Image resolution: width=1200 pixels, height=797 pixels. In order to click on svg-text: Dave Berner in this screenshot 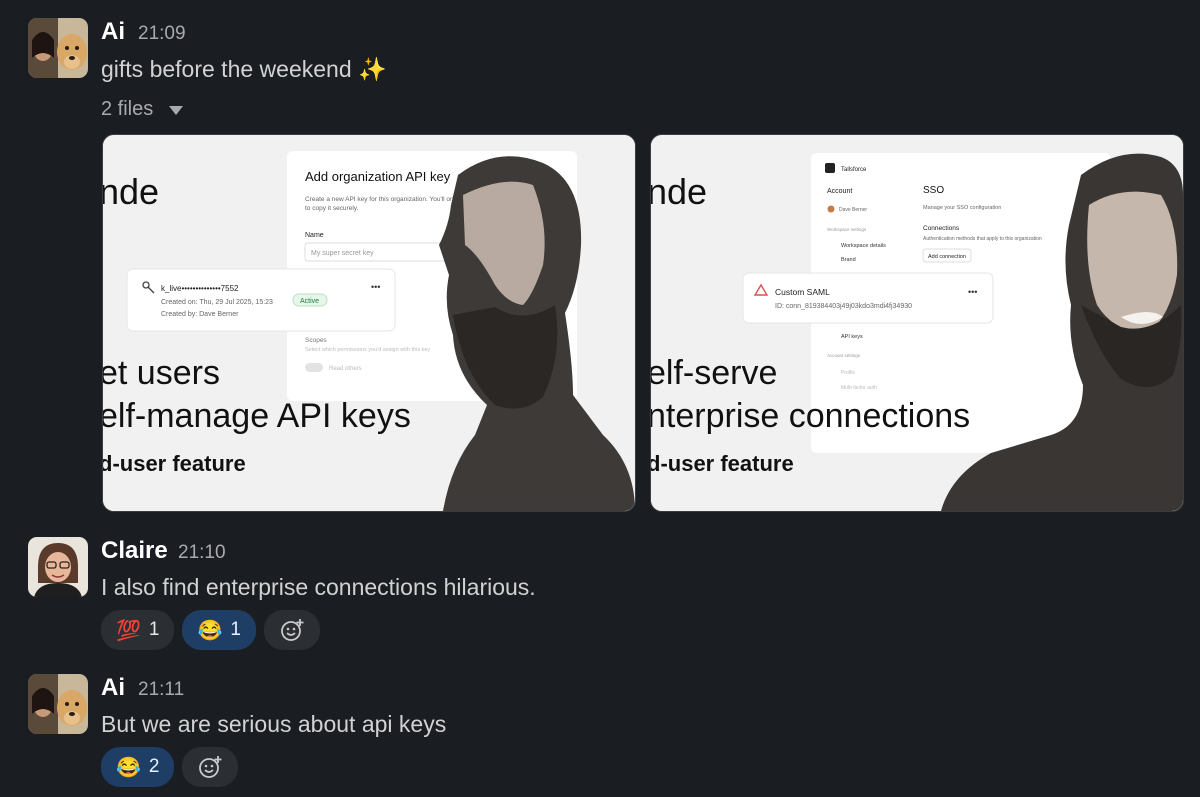, I will do `click(853, 210)`.